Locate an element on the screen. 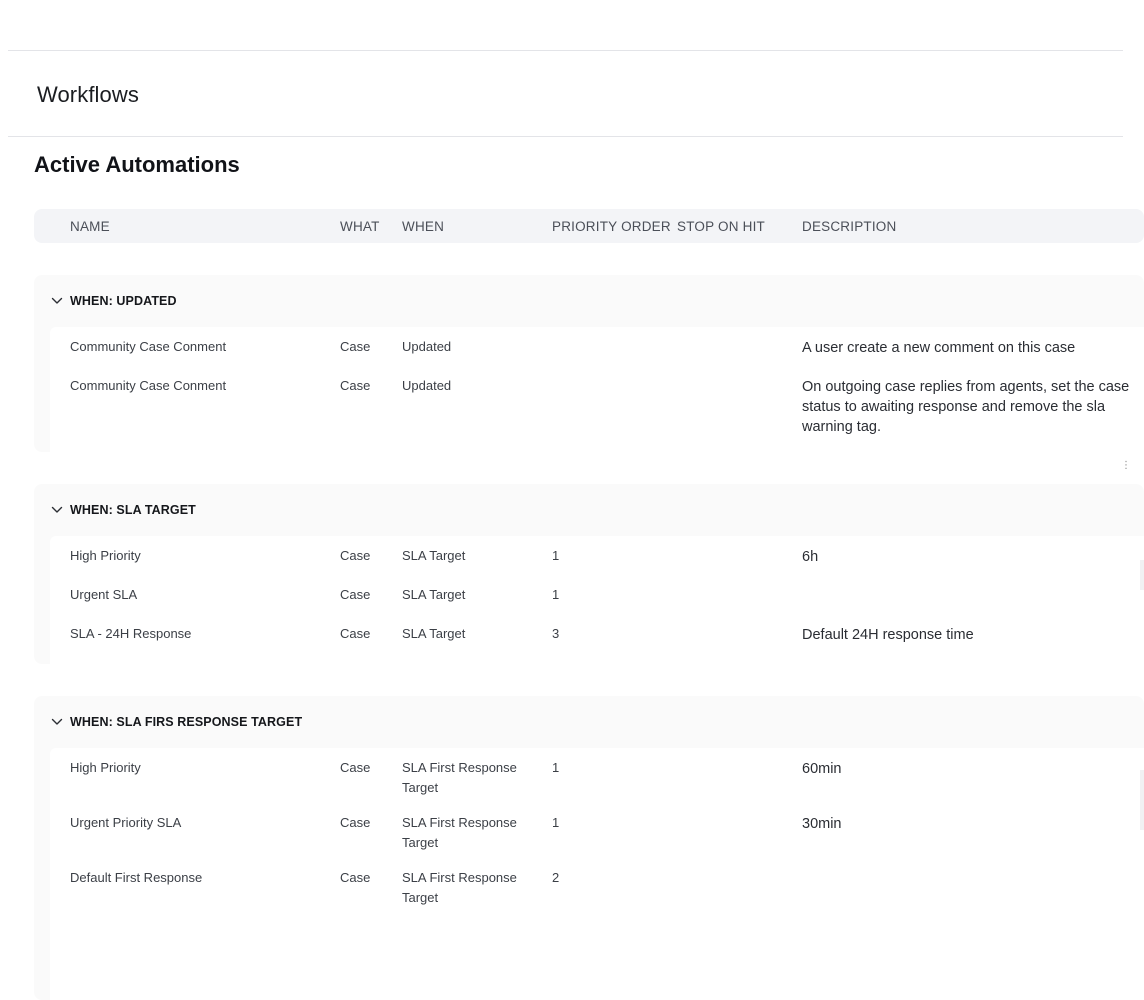  row-name: SLA - 24H Response is located at coordinates (131, 633).